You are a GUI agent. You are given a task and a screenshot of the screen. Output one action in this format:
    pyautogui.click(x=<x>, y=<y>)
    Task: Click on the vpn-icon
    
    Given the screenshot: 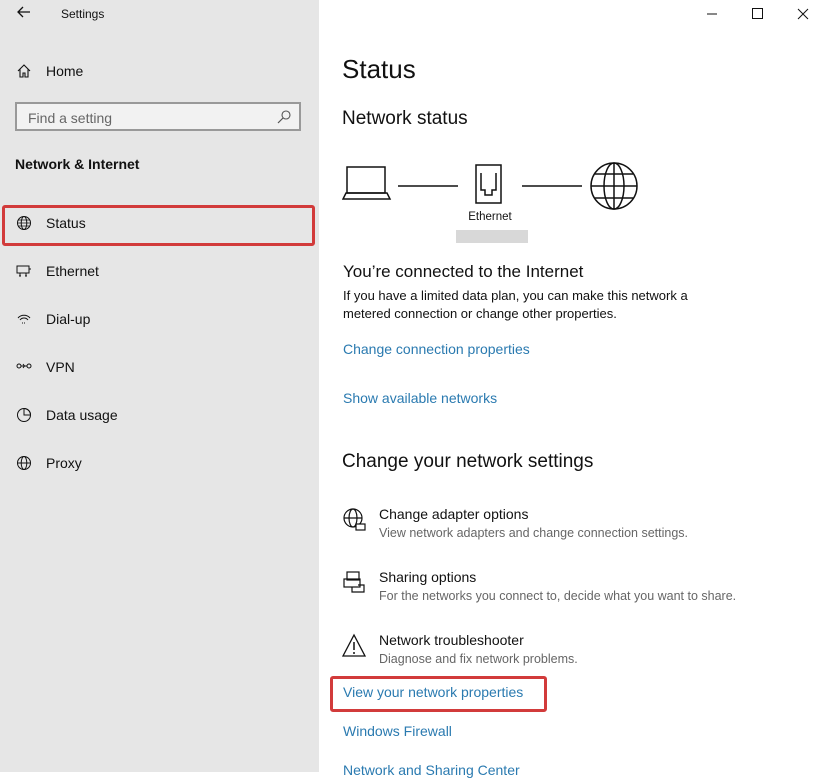 What is the action you would take?
    pyautogui.click(x=24, y=367)
    